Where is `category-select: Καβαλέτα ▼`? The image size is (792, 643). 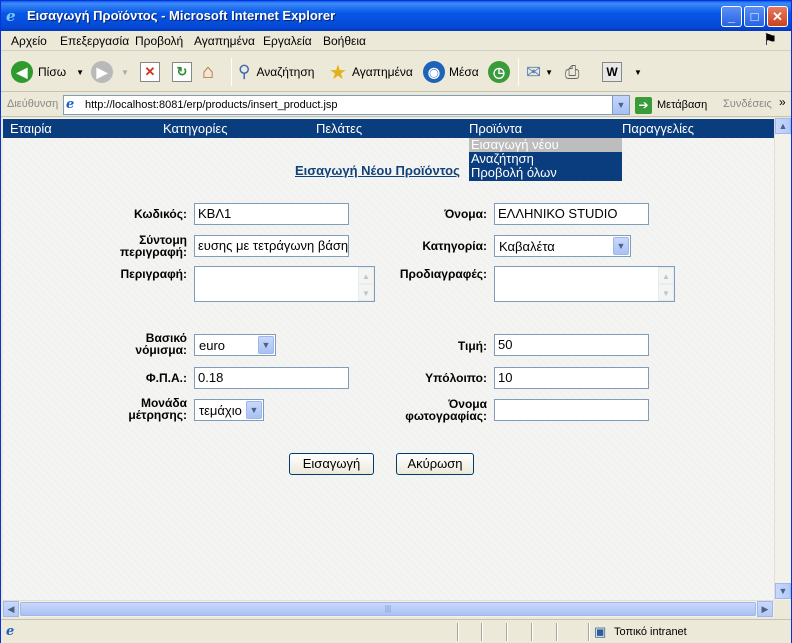 category-select: Καβαλέτα ▼ is located at coordinates (562, 246).